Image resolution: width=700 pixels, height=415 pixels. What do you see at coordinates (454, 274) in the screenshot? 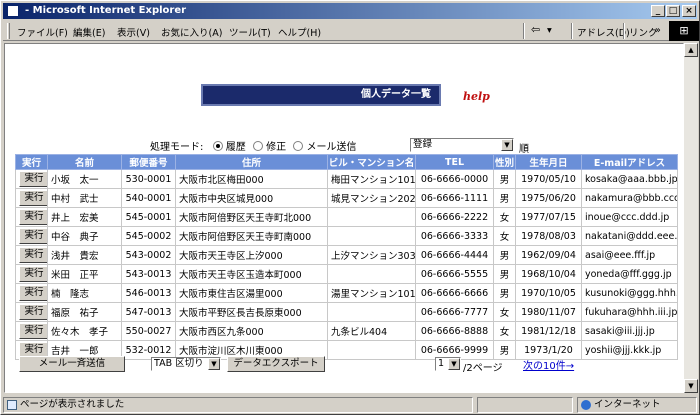
I see `cell-tel: 06-6666-5555` at bounding box center [454, 274].